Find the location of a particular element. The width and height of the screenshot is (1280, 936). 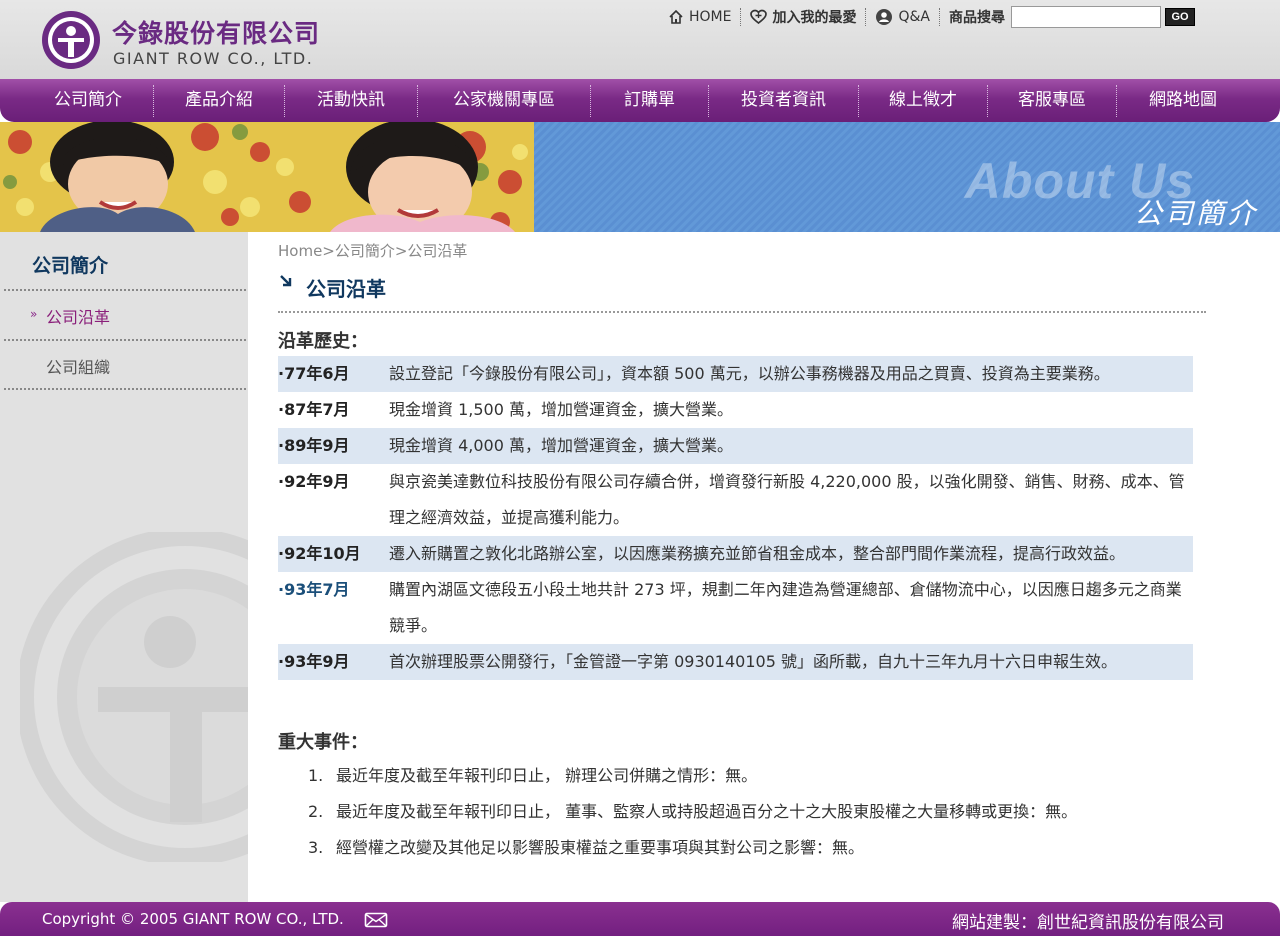

children-flowers-image is located at coordinates (267, 177).